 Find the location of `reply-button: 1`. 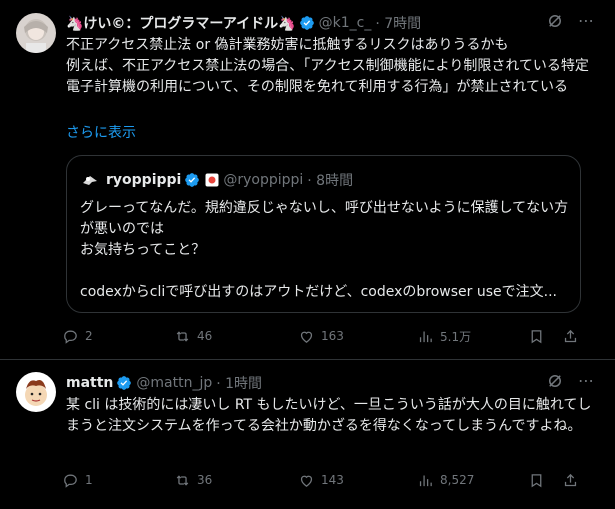

reply-button: 1 is located at coordinates (77, 480).